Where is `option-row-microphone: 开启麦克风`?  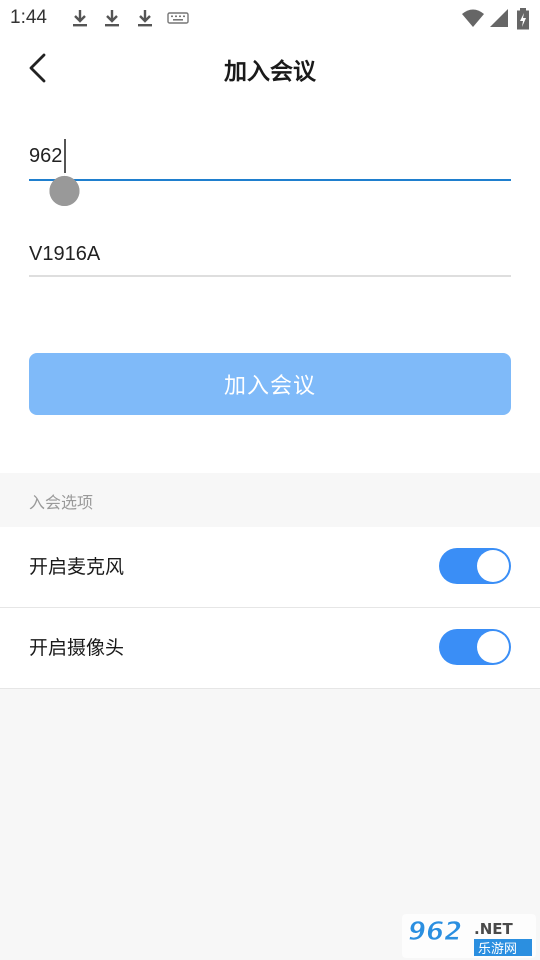
option-row-microphone: 开启麦克风 is located at coordinates (270, 567).